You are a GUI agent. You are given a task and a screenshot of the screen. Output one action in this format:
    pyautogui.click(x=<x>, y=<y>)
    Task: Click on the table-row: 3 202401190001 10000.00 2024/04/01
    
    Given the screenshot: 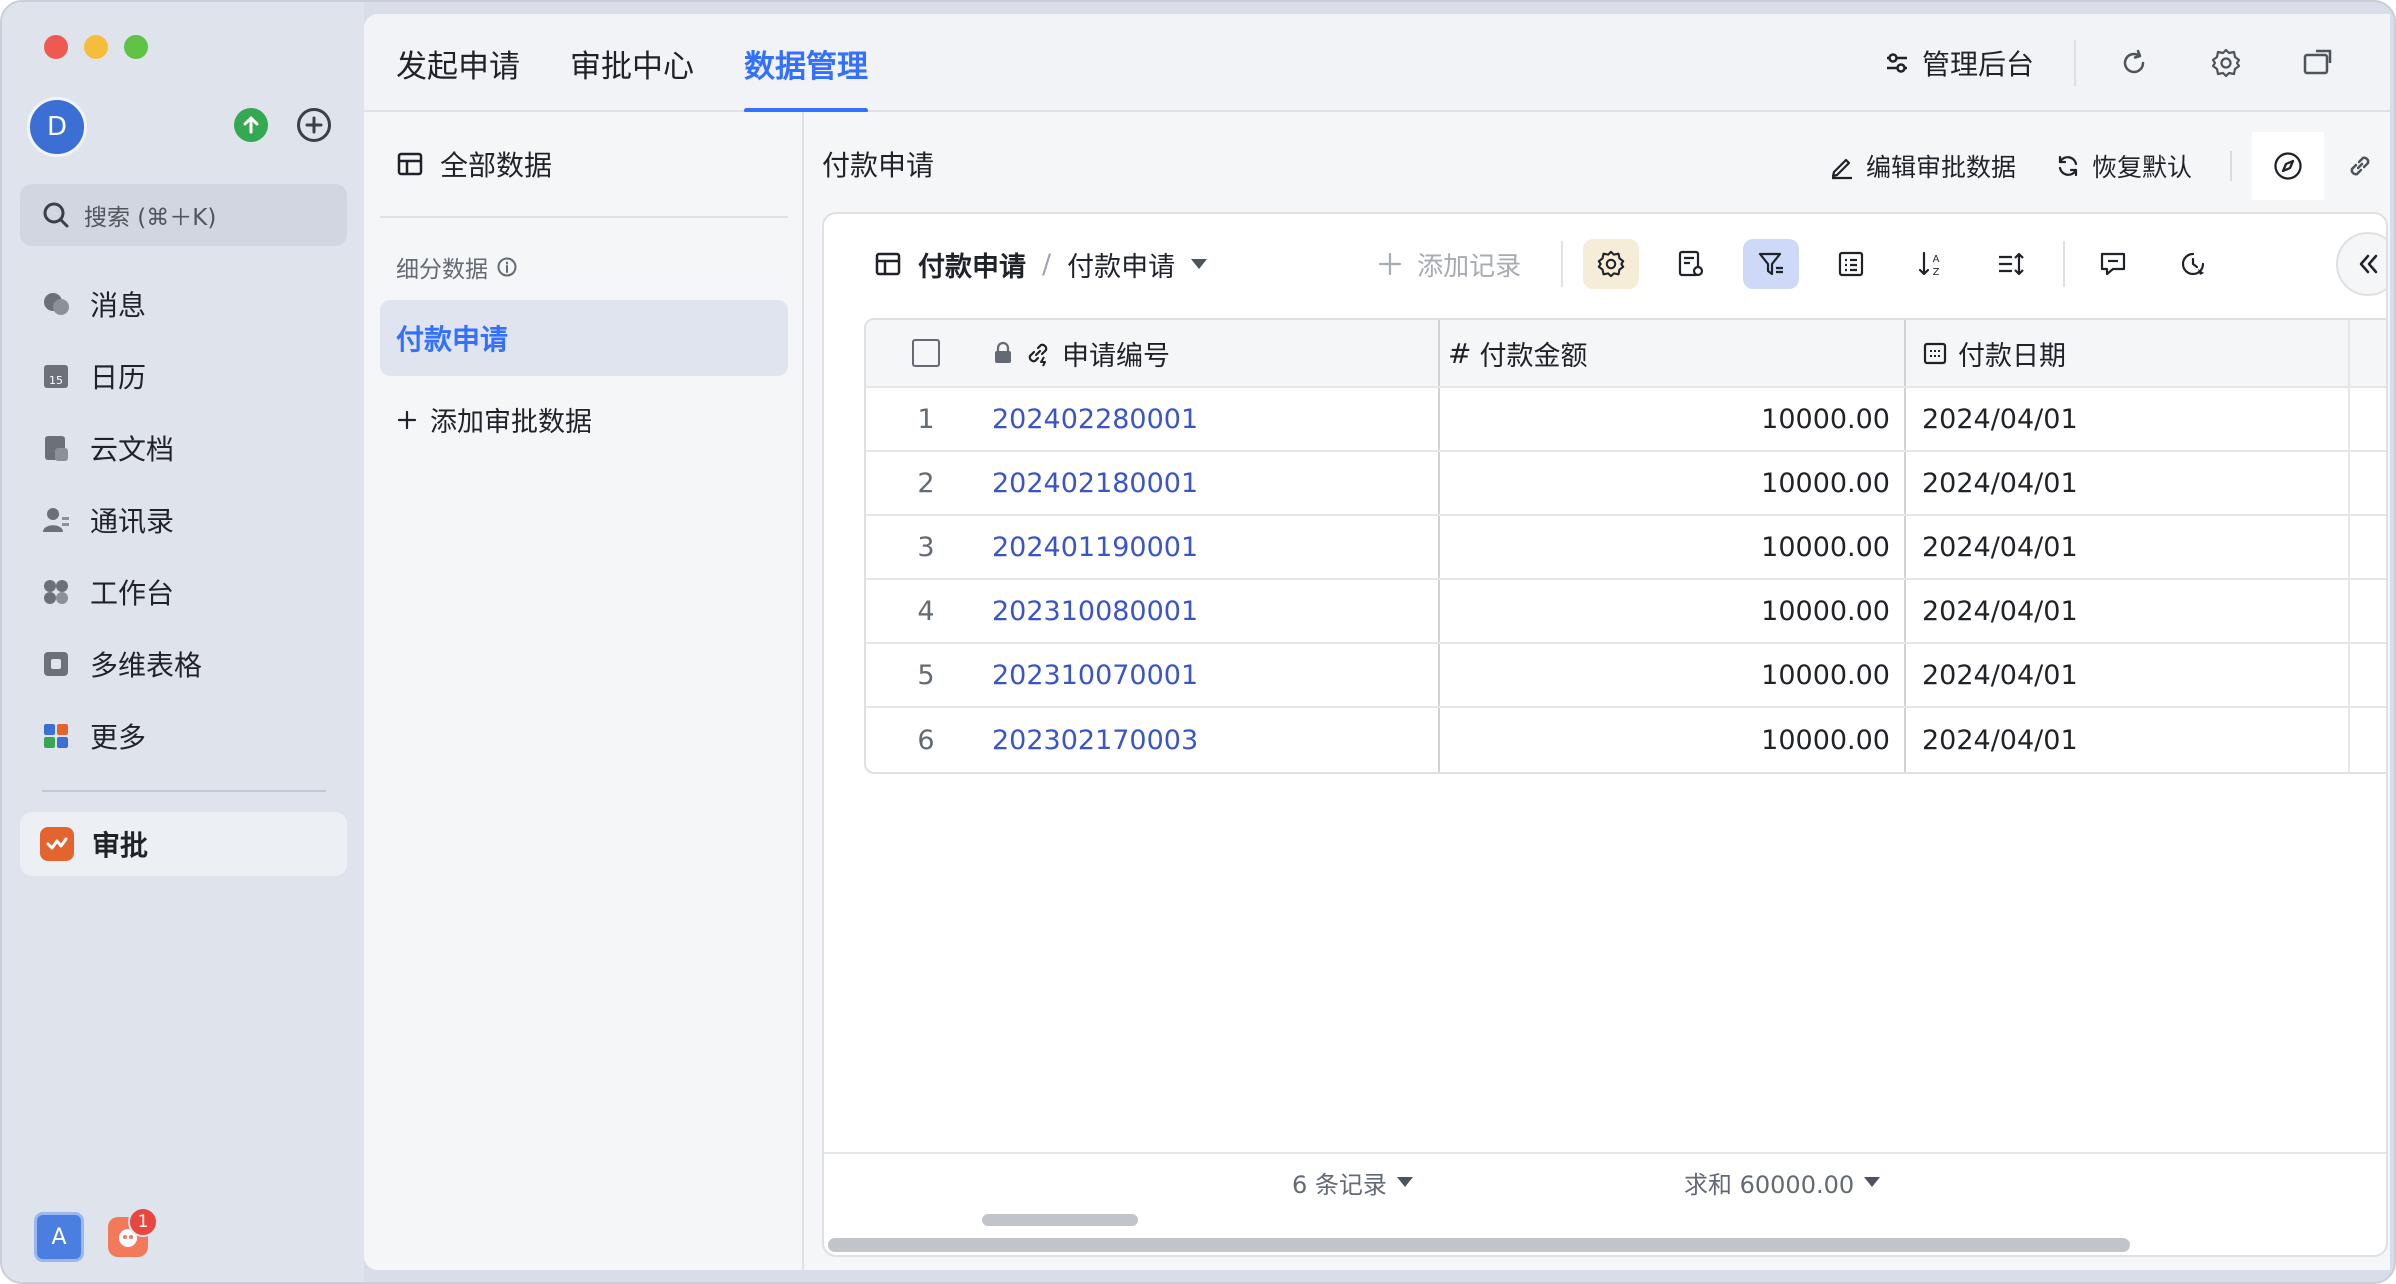 What is the action you would take?
    pyautogui.click(x=1626, y=548)
    